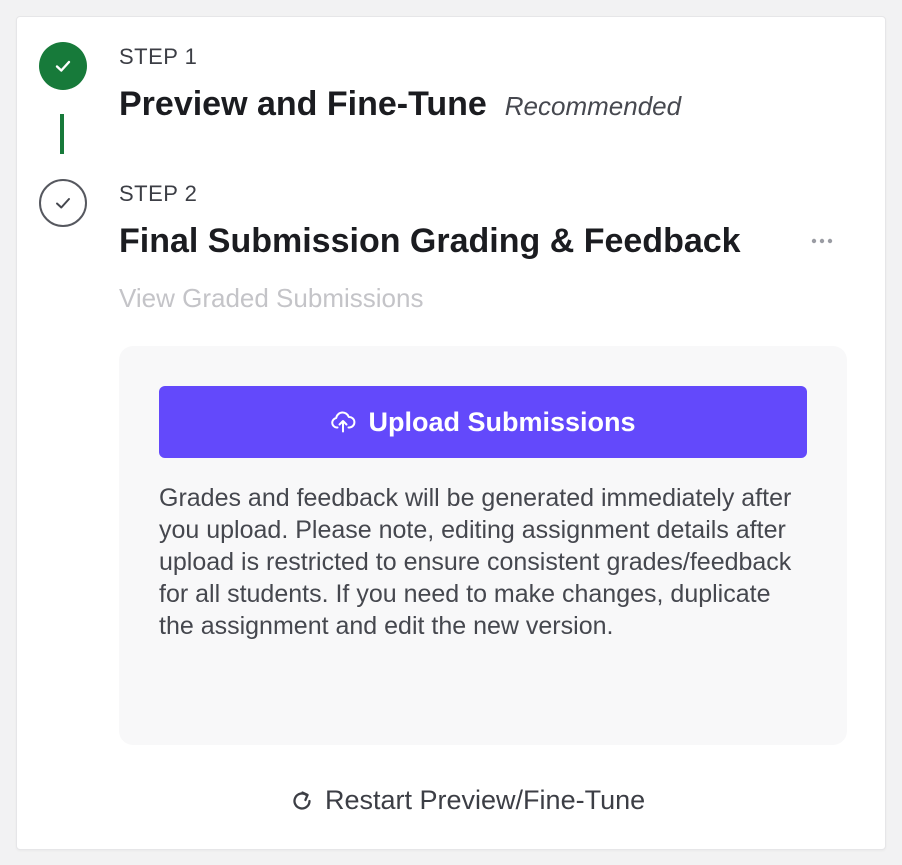  I want to click on step-1-complete-indicator, so click(63, 66).